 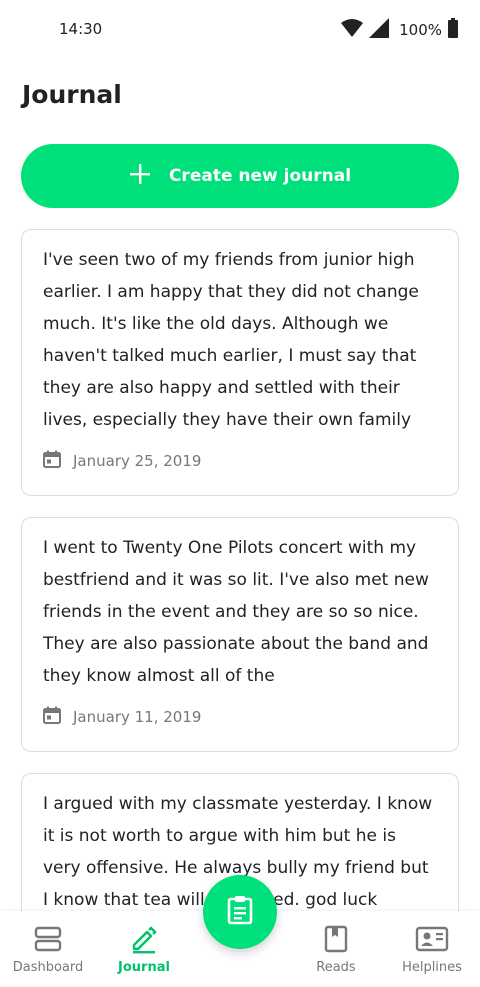 What do you see at coordinates (432, 939) in the screenshot?
I see `contacts-icon` at bounding box center [432, 939].